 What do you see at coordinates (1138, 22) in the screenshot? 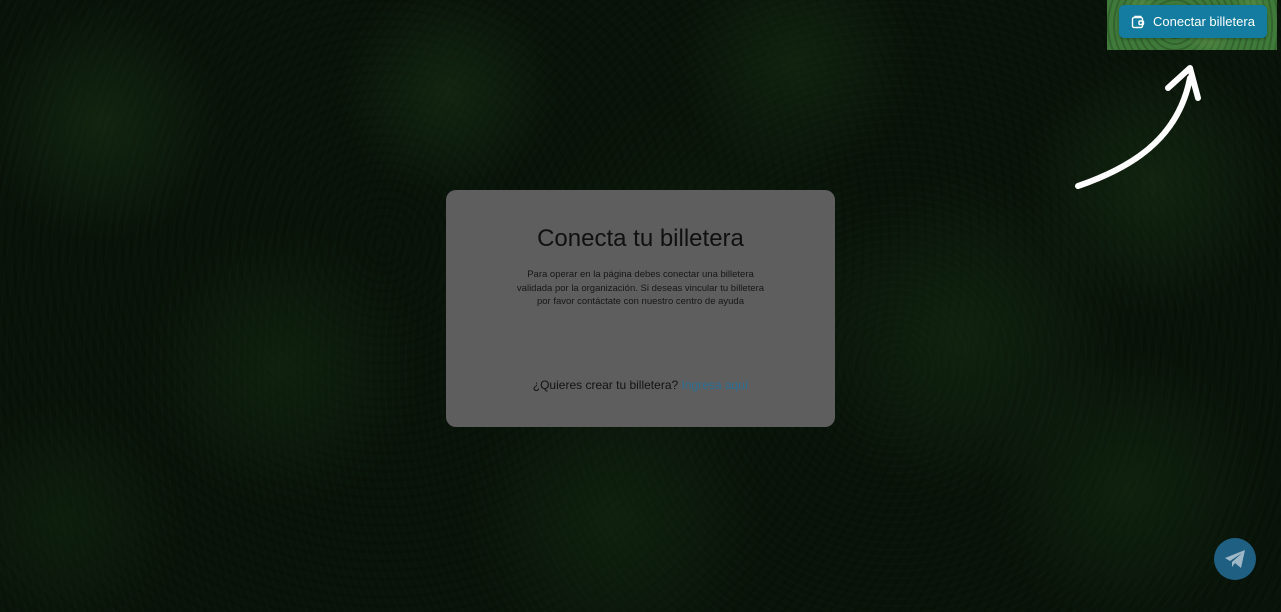
I see `wallet-icon` at bounding box center [1138, 22].